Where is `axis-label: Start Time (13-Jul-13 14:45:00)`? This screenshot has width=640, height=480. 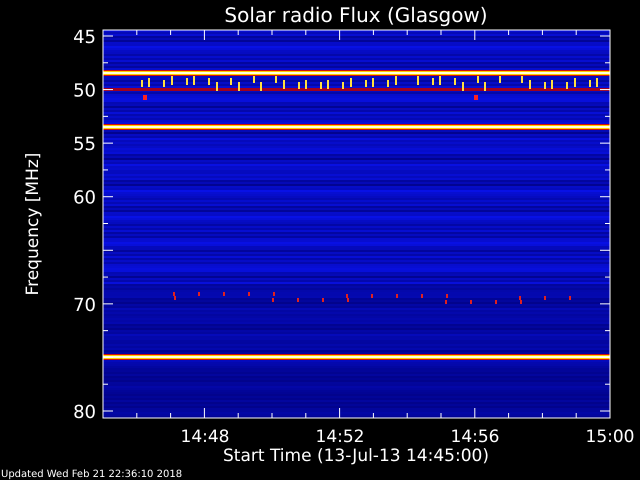 axis-label: Start Time (13-Jul-13 14:45:00) is located at coordinates (356, 456).